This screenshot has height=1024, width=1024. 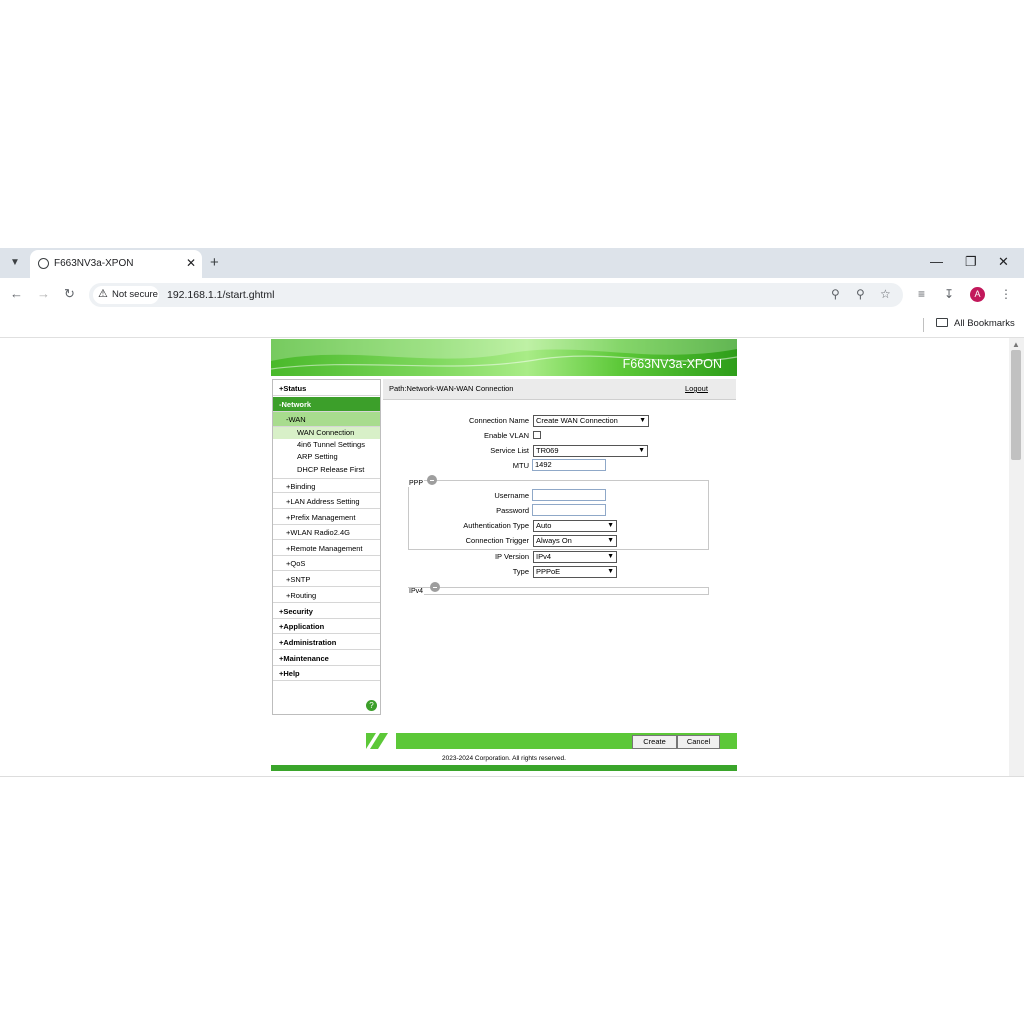 What do you see at coordinates (381, 741) in the screenshot?
I see `footer-stripe-graphic` at bounding box center [381, 741].